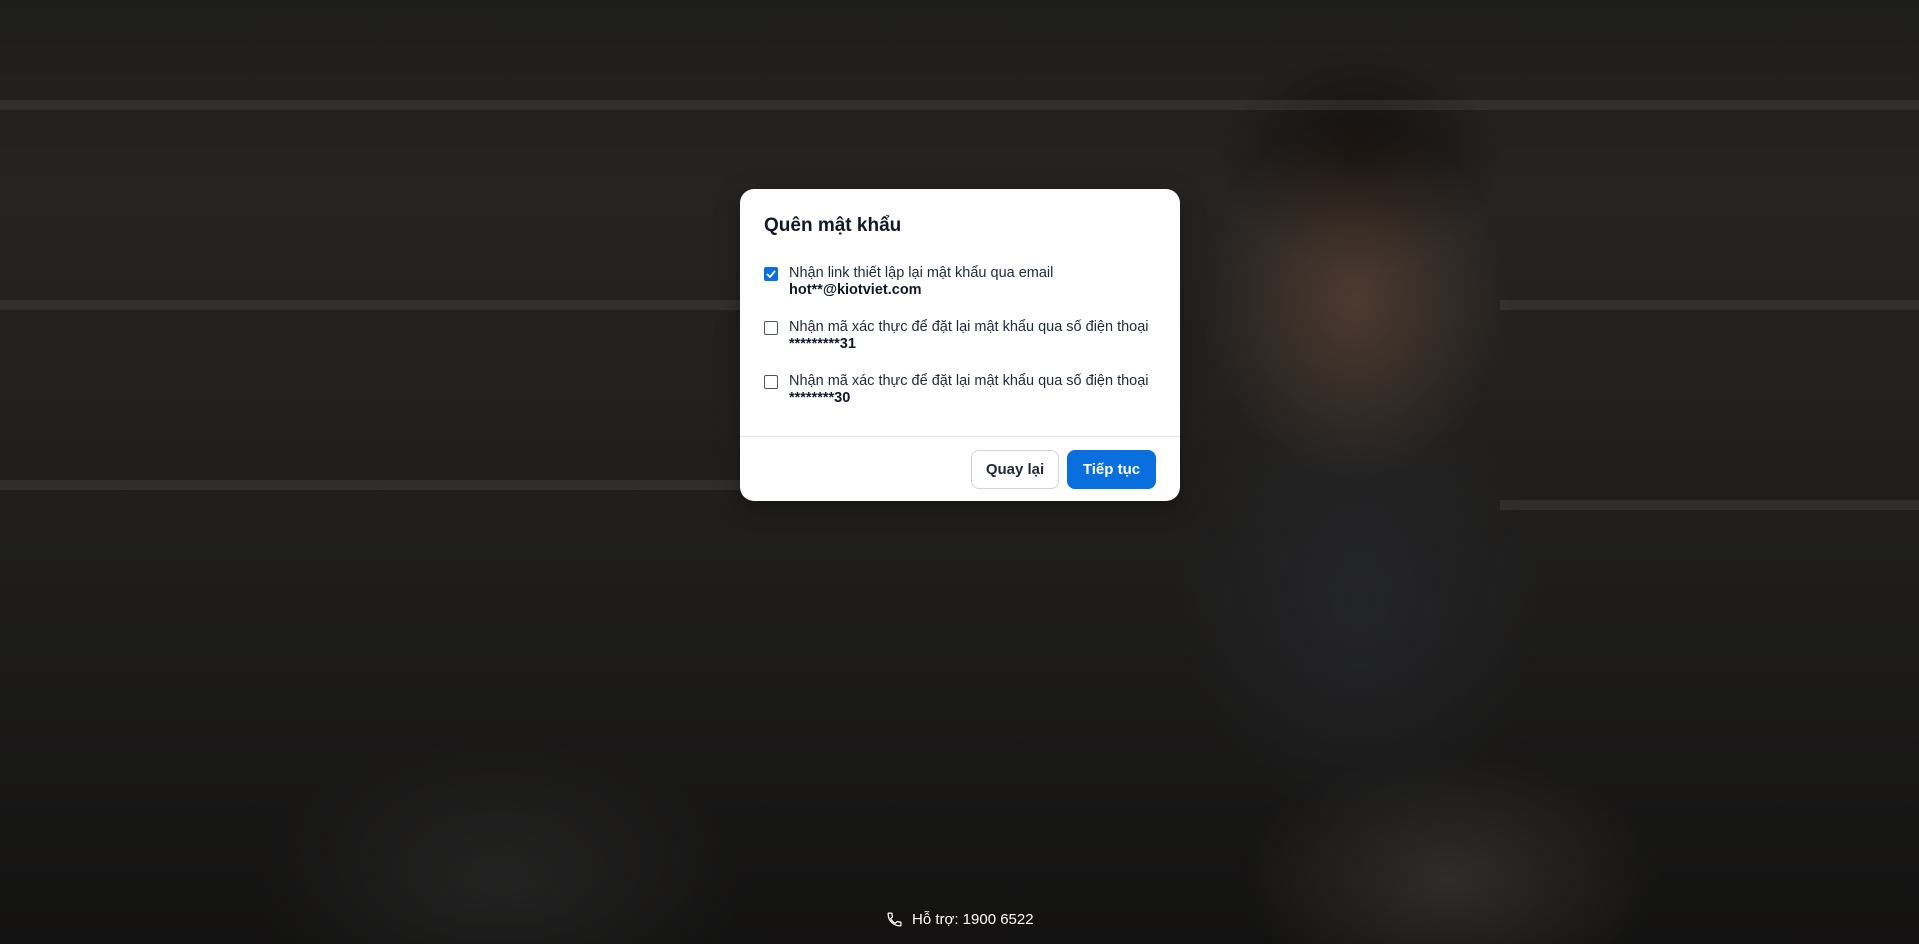 The width and height of the screenshot is (1919, 944). I want to click on option-phone-2-value: ********30, so click(820, 398).